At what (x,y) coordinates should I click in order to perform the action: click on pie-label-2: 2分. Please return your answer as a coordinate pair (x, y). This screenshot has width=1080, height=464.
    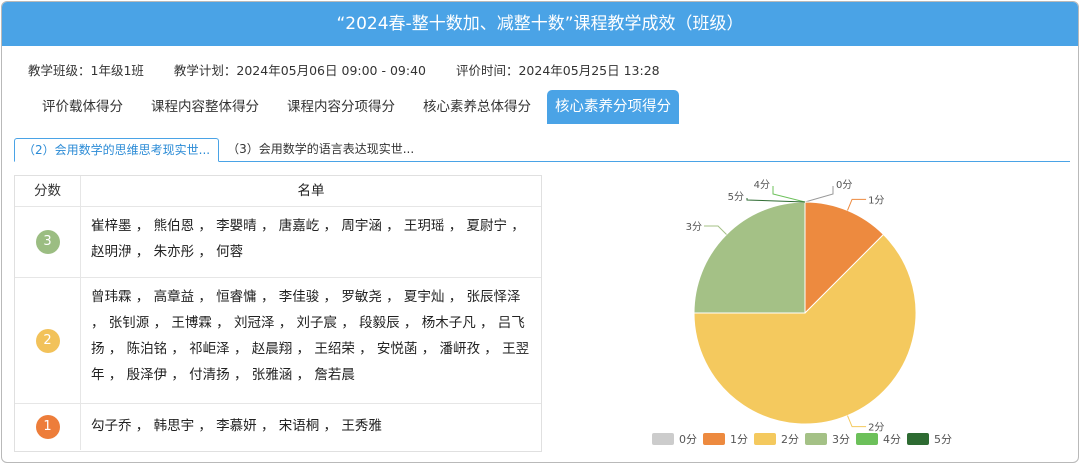
    Looking at the image, I should click on (876, 428).